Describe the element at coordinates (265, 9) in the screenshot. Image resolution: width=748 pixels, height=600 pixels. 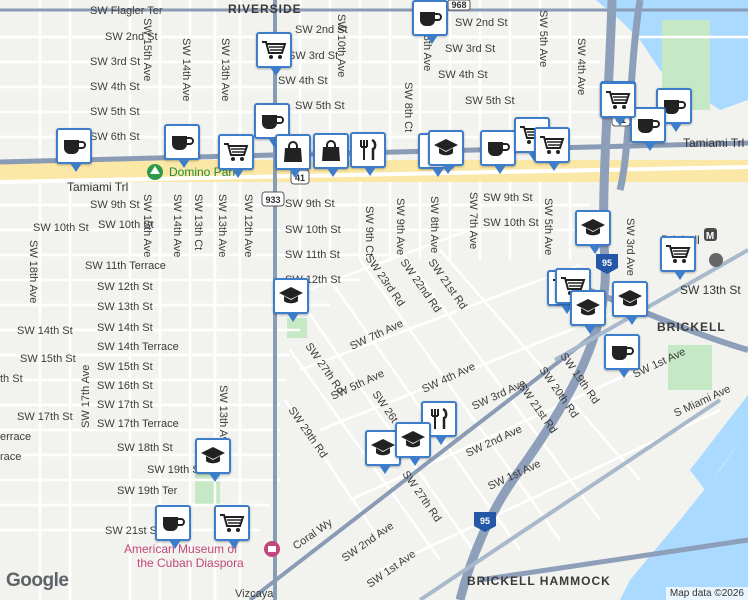
I see `neighborhood-label: RIVERSIDE` at that location.